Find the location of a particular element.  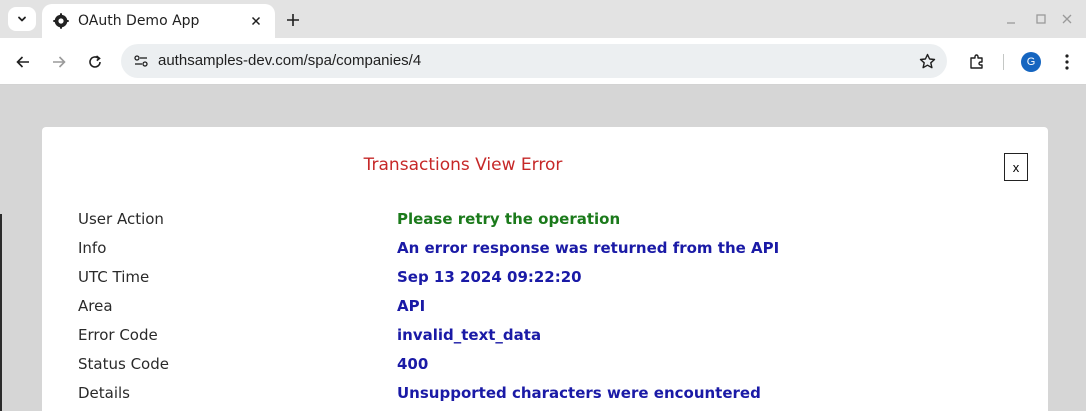

back-button is located at coordinates (23, 62).